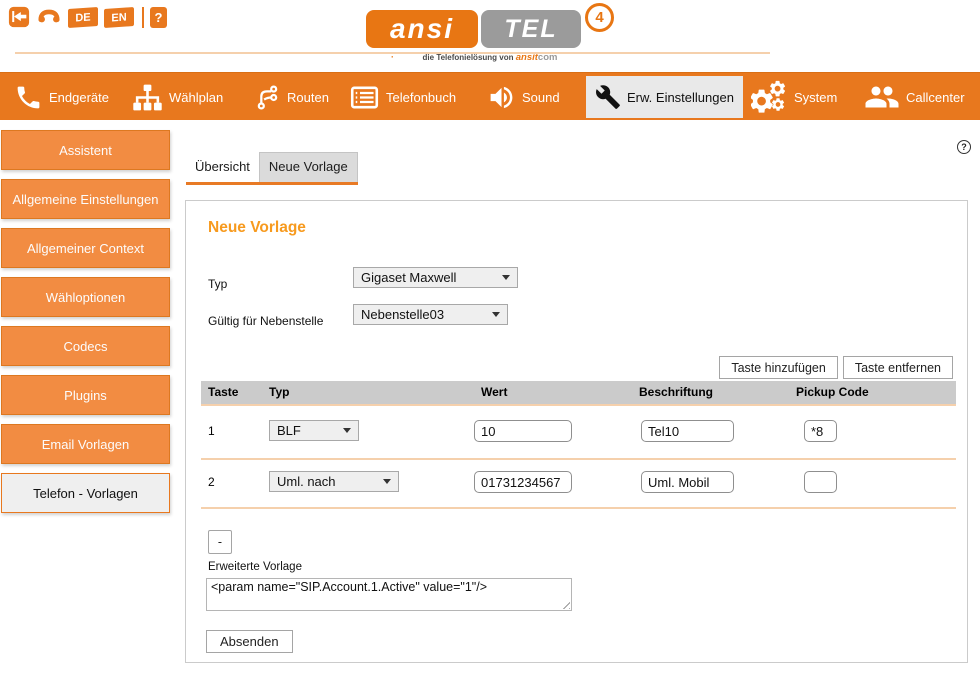  What do you see at coordinates (308, 167) in the screenshot?
I see `tab-neue-vorlage: Neue Vorlage` at bounding box center [308, 167].